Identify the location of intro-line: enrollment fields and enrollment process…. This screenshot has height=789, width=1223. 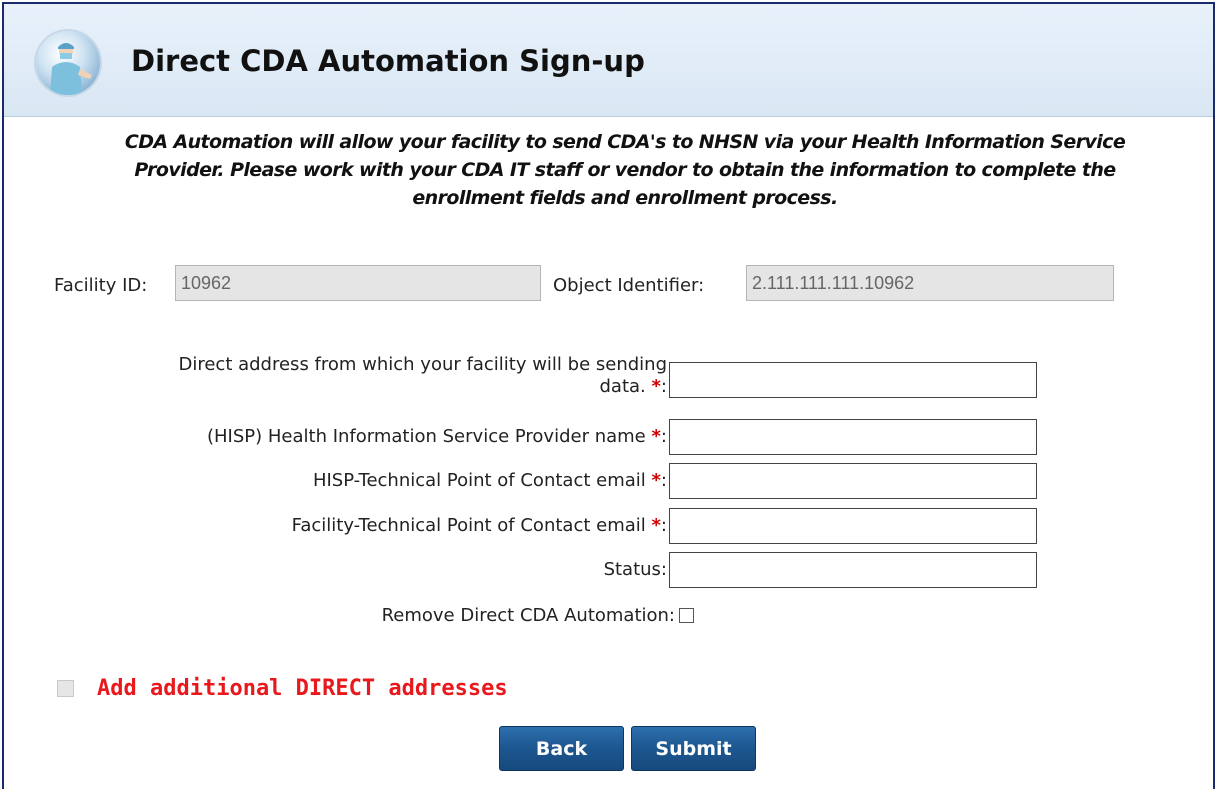
(625, 198).